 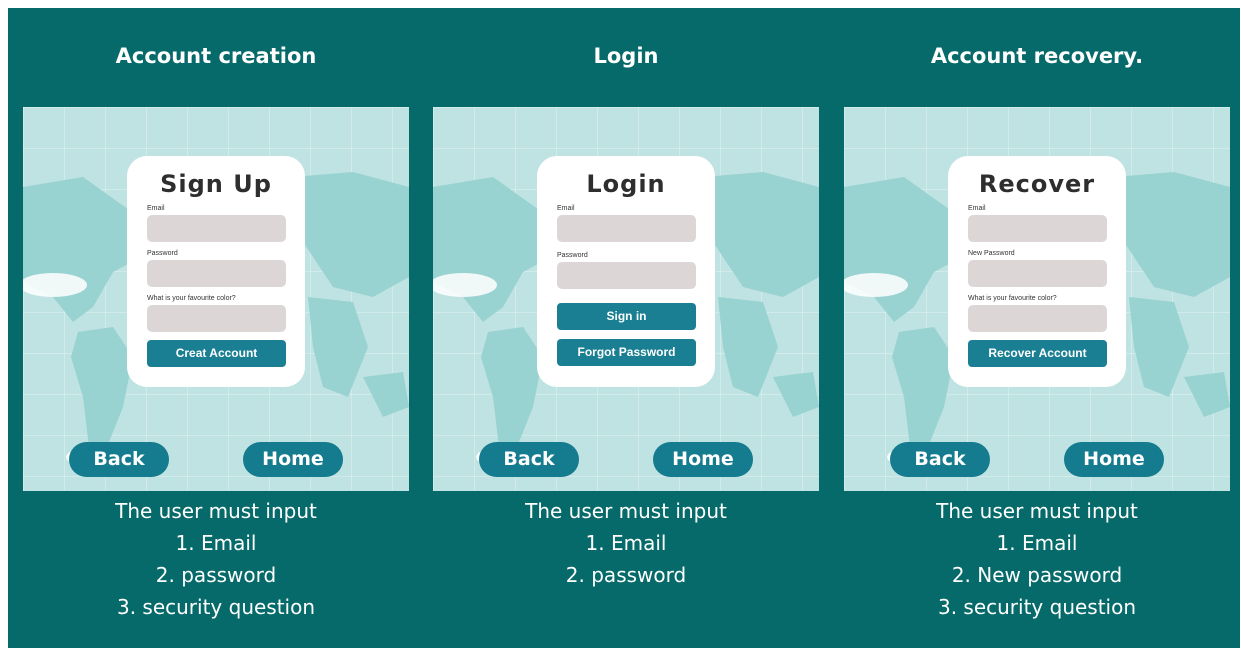 I want to click on caption: The user must input 1. Email 2. password, so click(x=626, y=543).